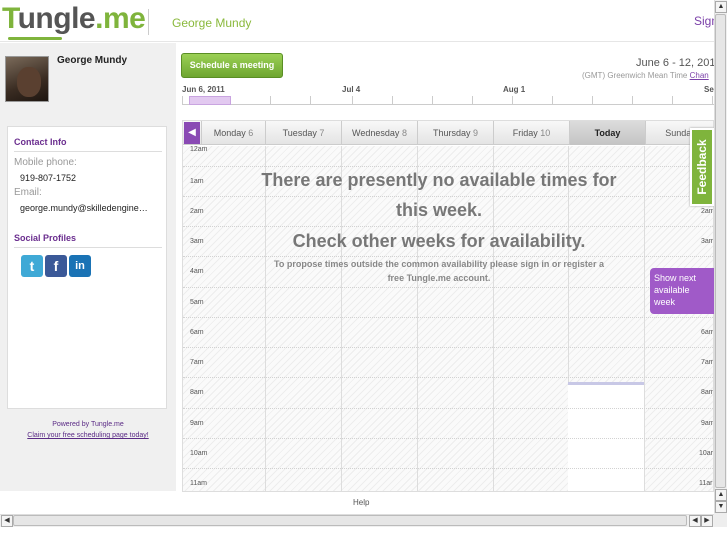  What do you see at coordinates (439, 278) in the screenshot?
I see `propose-times-message-line2: free Tungle.me account.` at bounding box center [439, 278].